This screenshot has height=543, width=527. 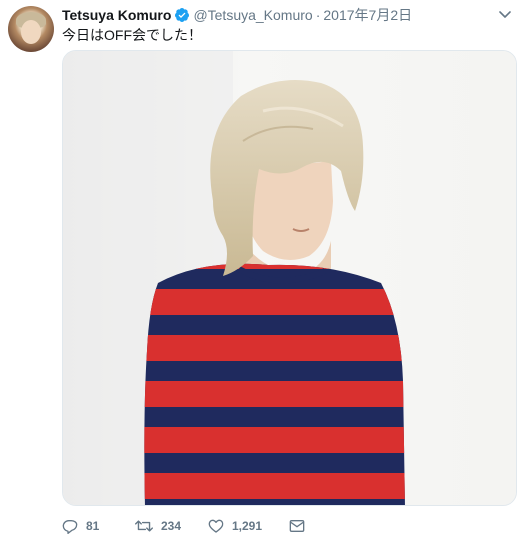 What do you see at coordinates (93, 526) in the screenshot?
I see `reply-count: 81` at bounding box center [93, 526].